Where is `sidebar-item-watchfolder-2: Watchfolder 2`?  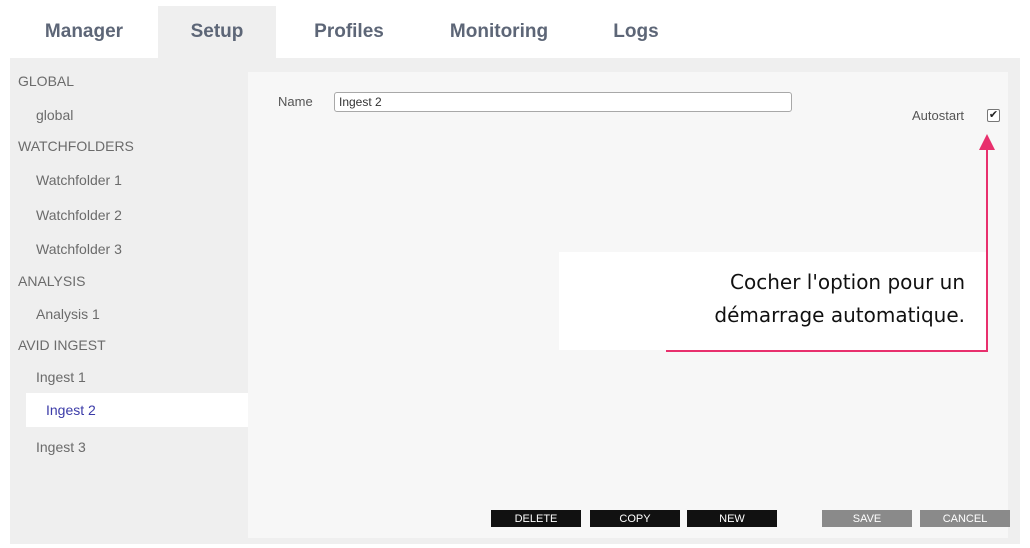
sidebar-item-watchfolder-2: Watchfolder 2 is located at coordinates (129, 215).